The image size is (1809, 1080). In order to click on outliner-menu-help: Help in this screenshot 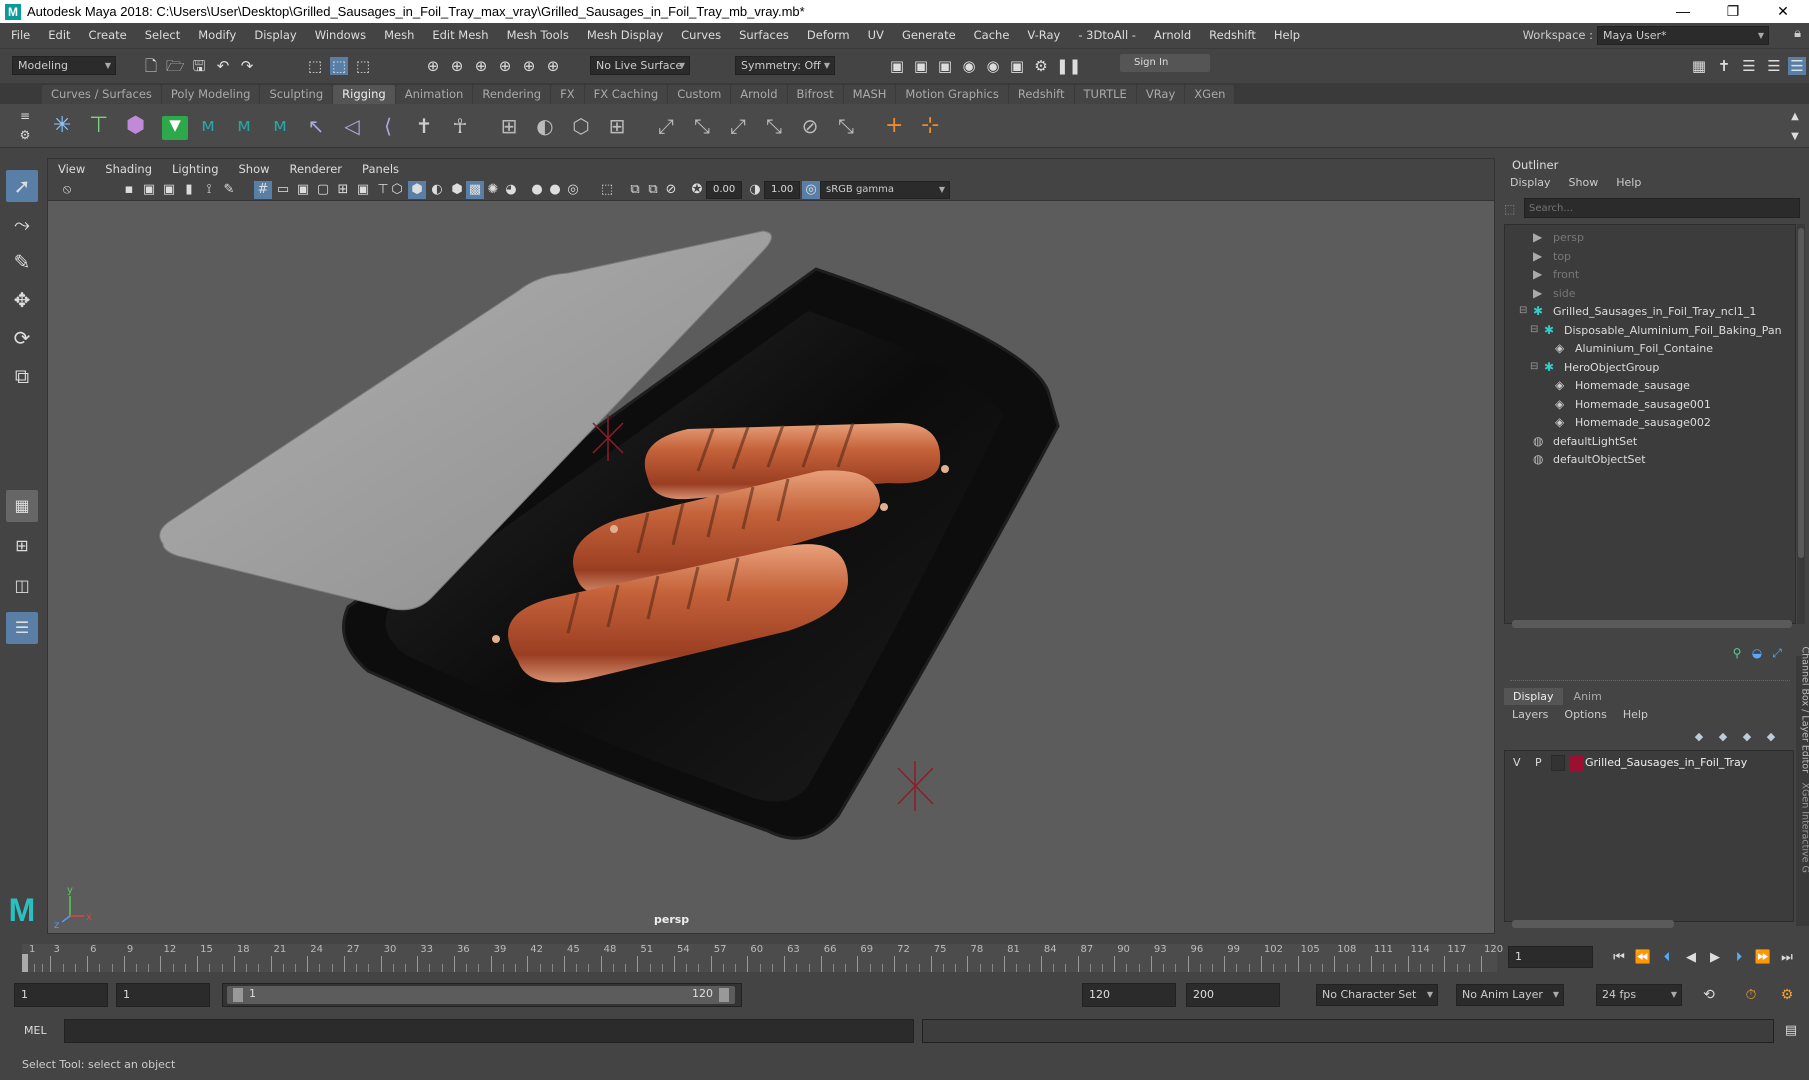, I will do `click(1628, 182)`.